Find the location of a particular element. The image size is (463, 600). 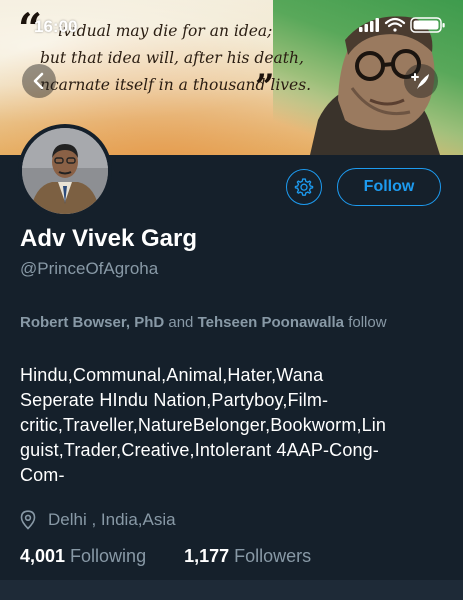

chevron-left-icon is located at coordinates (38, 81).